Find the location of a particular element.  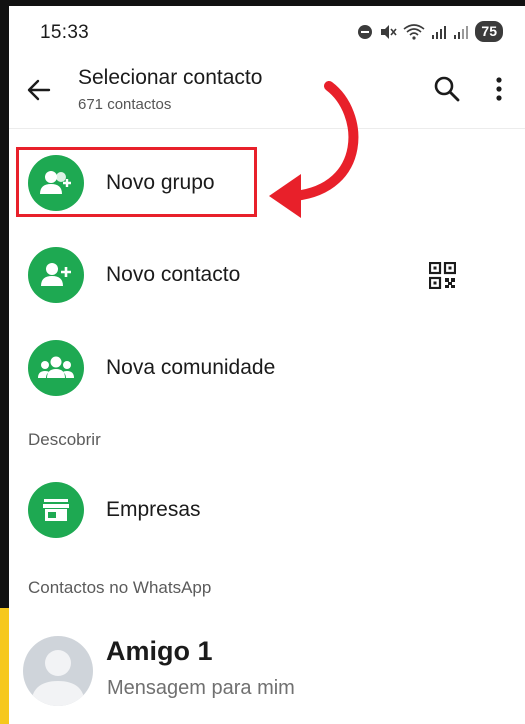

qr-code-icon is located at coordinates (442, 275).